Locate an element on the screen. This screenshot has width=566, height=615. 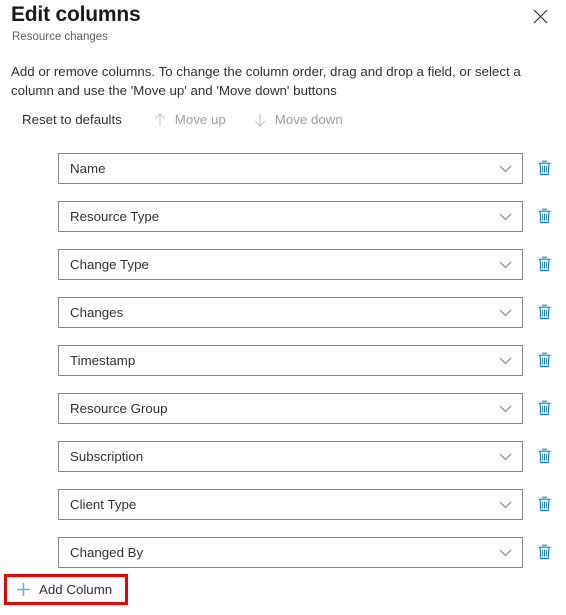
column-row: Timestamp is located at coordinates (304, 360).